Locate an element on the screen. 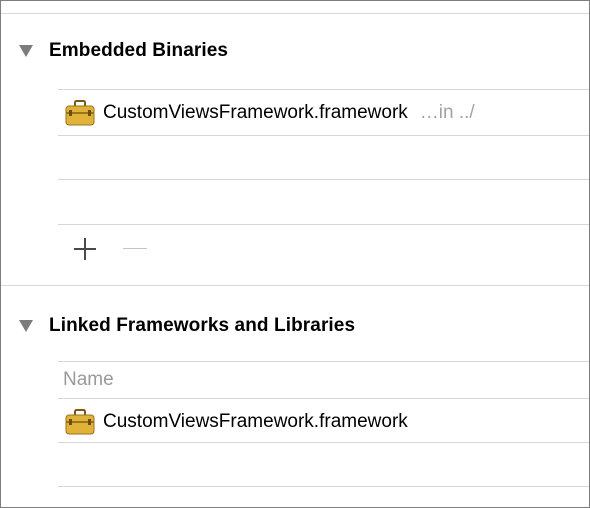 The width and height of the screenshot is (590, 508). linked-frameworks-header: Linked Frameworks and Libraries is located at coordinates (187, 326).